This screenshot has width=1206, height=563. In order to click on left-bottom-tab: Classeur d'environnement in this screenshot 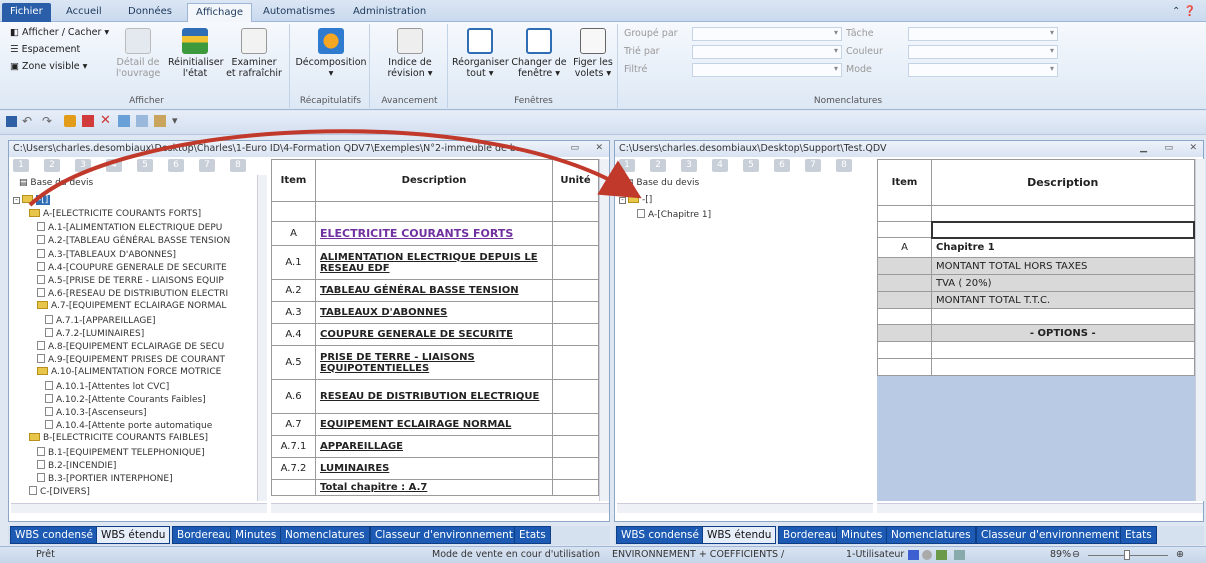, I will do `click(444, 535)`.